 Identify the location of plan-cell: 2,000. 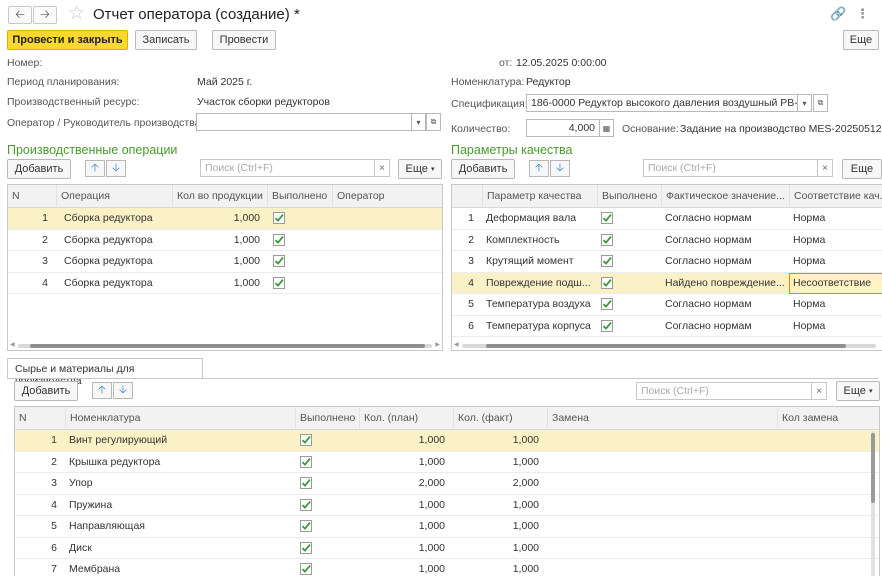
(404, 483).